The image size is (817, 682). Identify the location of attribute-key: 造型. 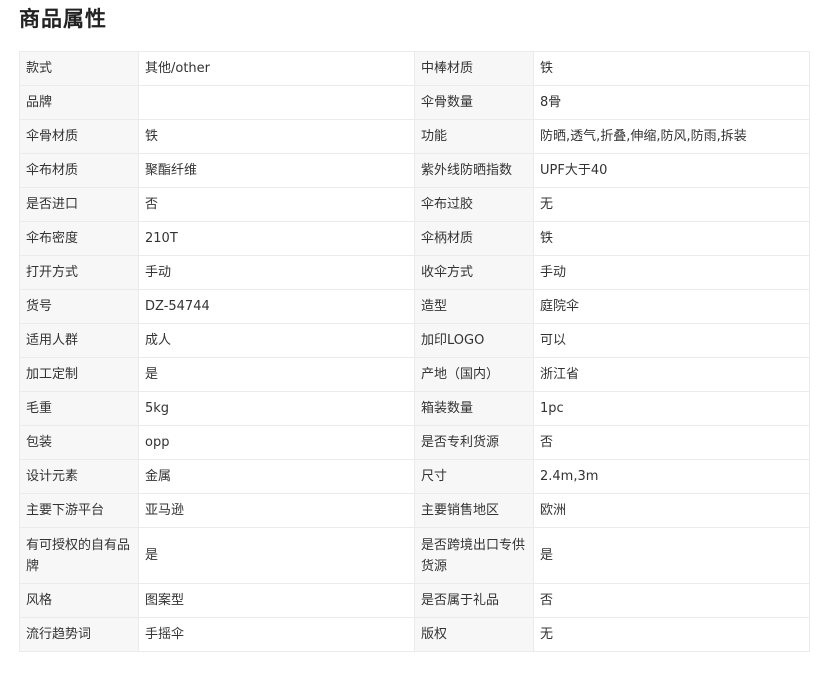
(474, 306).